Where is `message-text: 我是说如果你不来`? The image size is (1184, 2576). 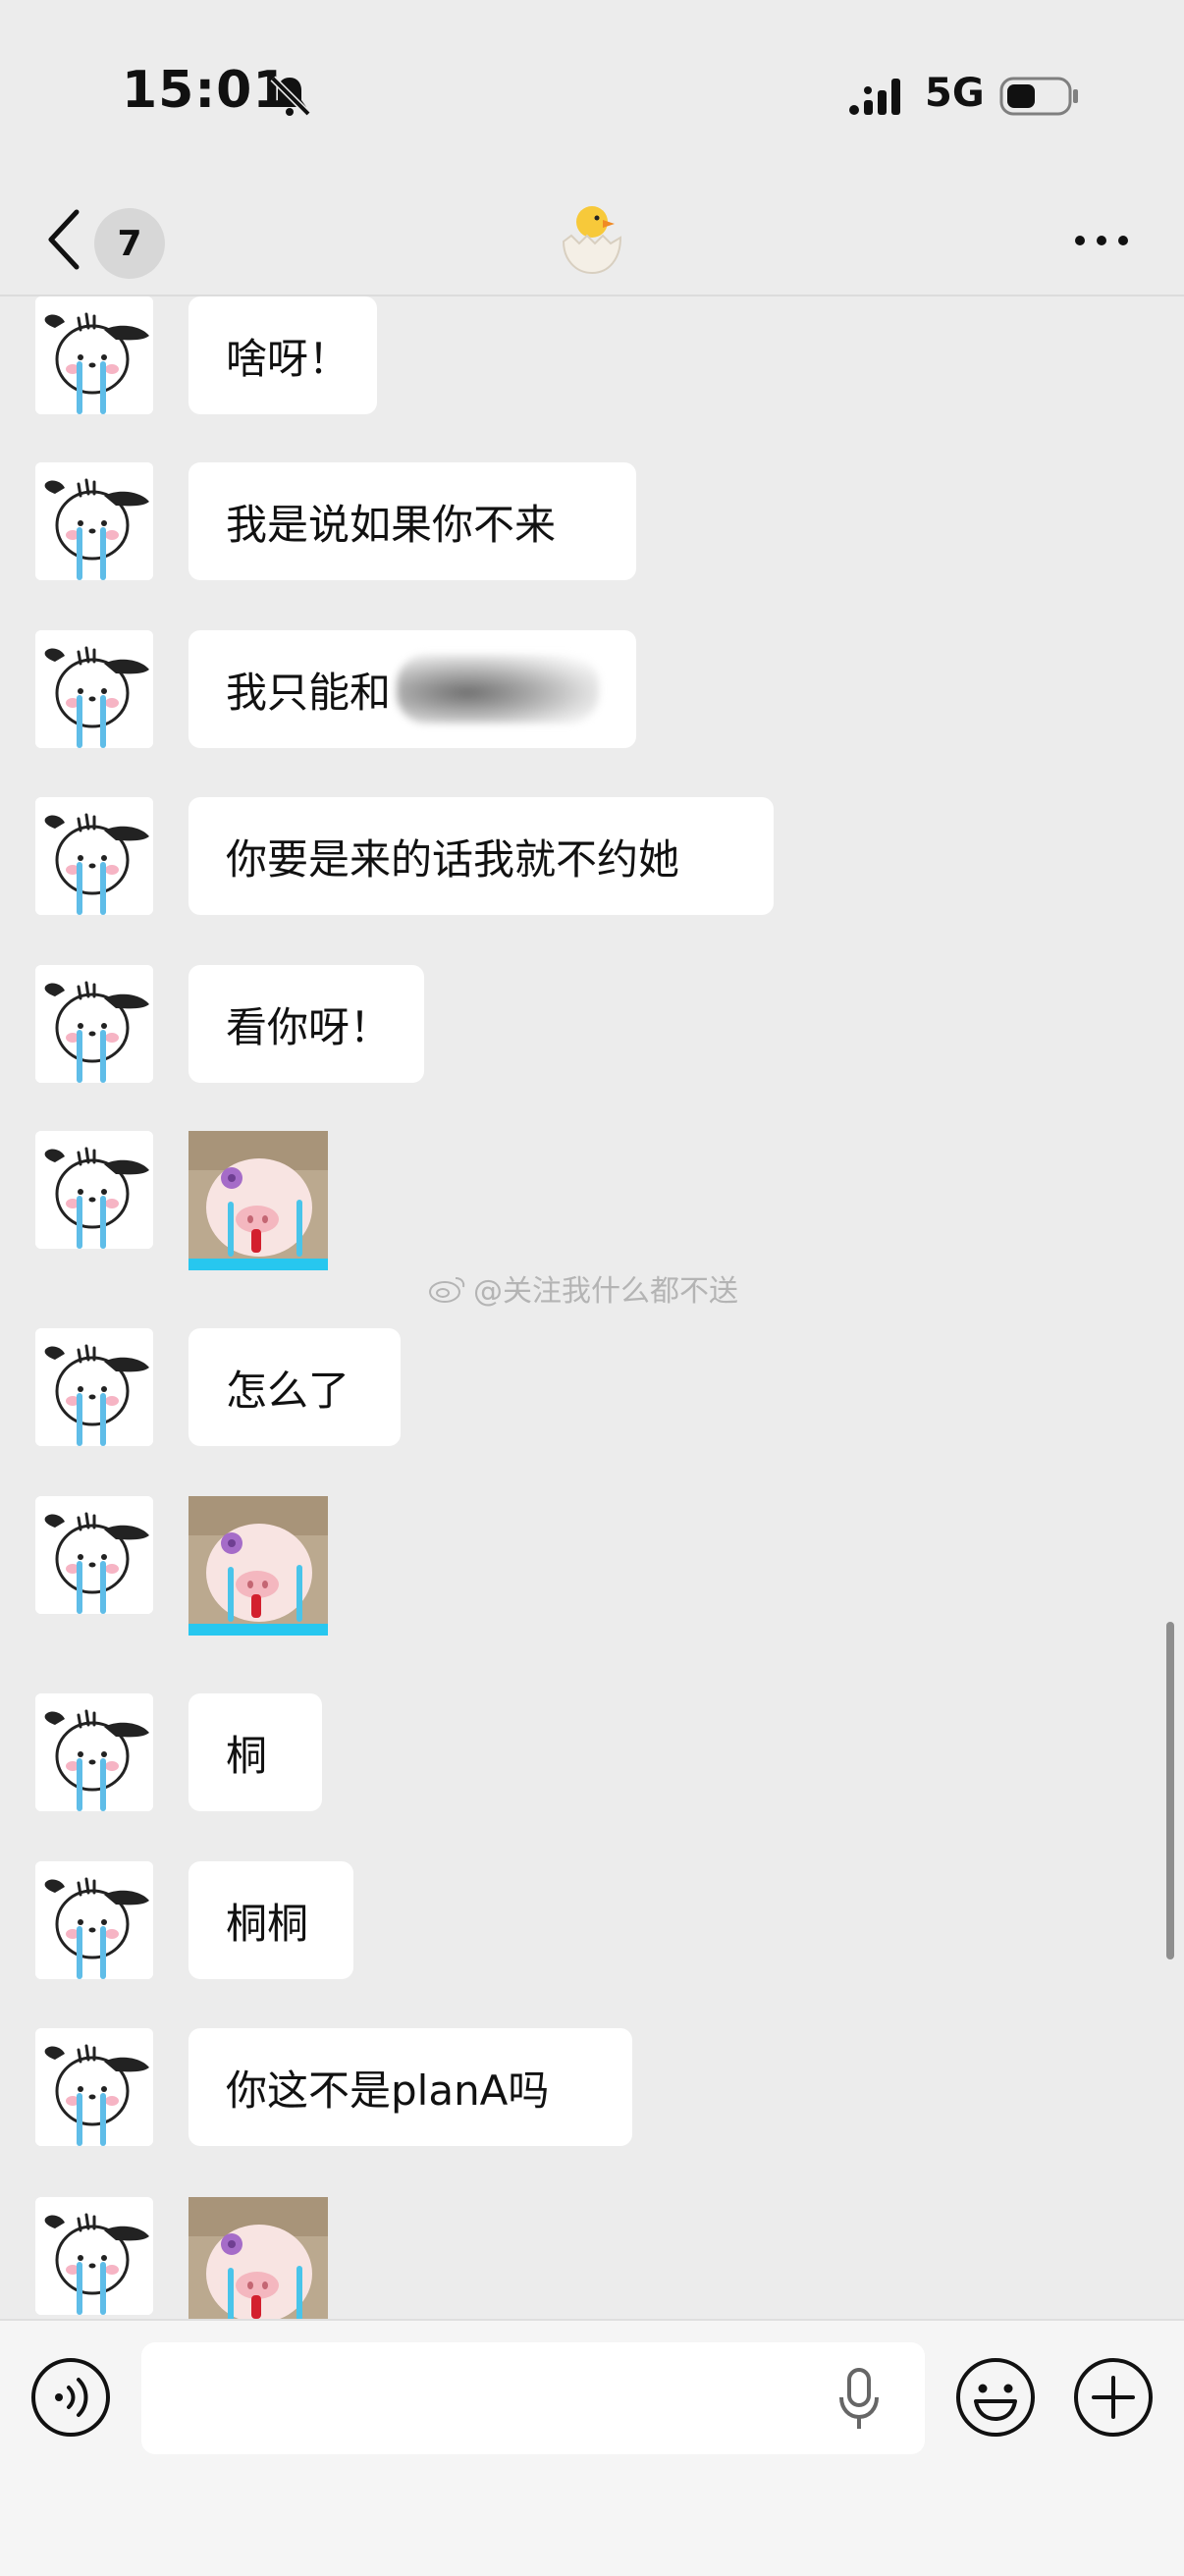 message-text: 我是说如果你不来 is located at coordinates (392, 524).